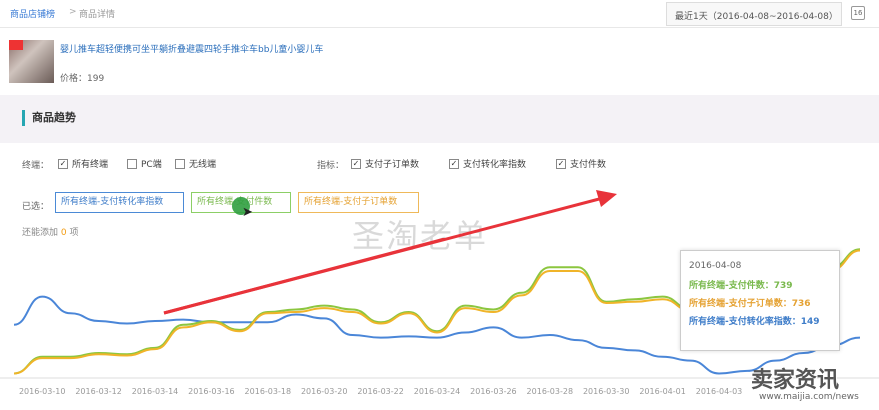 This screenshot has width=879, height=410. I want to click on metric-pieces-checkbox: ✓ 支付件数, so click(581, 163).